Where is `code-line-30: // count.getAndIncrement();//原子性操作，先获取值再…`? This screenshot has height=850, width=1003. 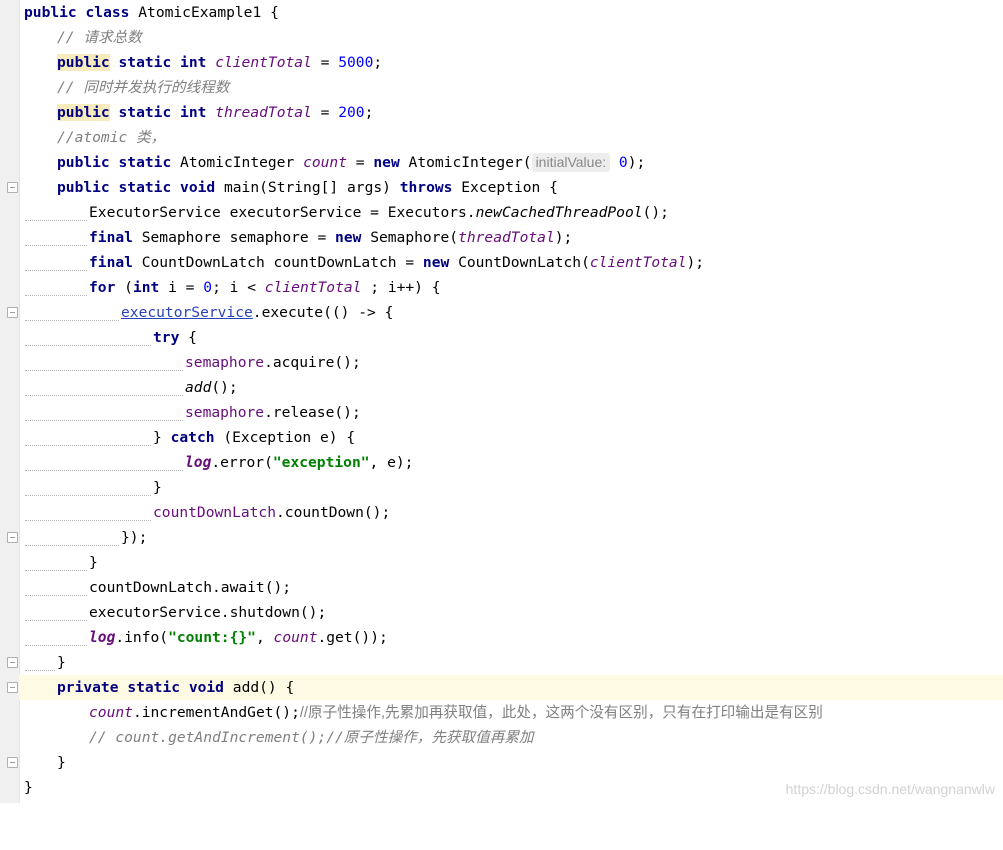 code-line-30: // count.getAndIncrement();//原子性操作，先获取值再… is located at coordinates (311, 737).